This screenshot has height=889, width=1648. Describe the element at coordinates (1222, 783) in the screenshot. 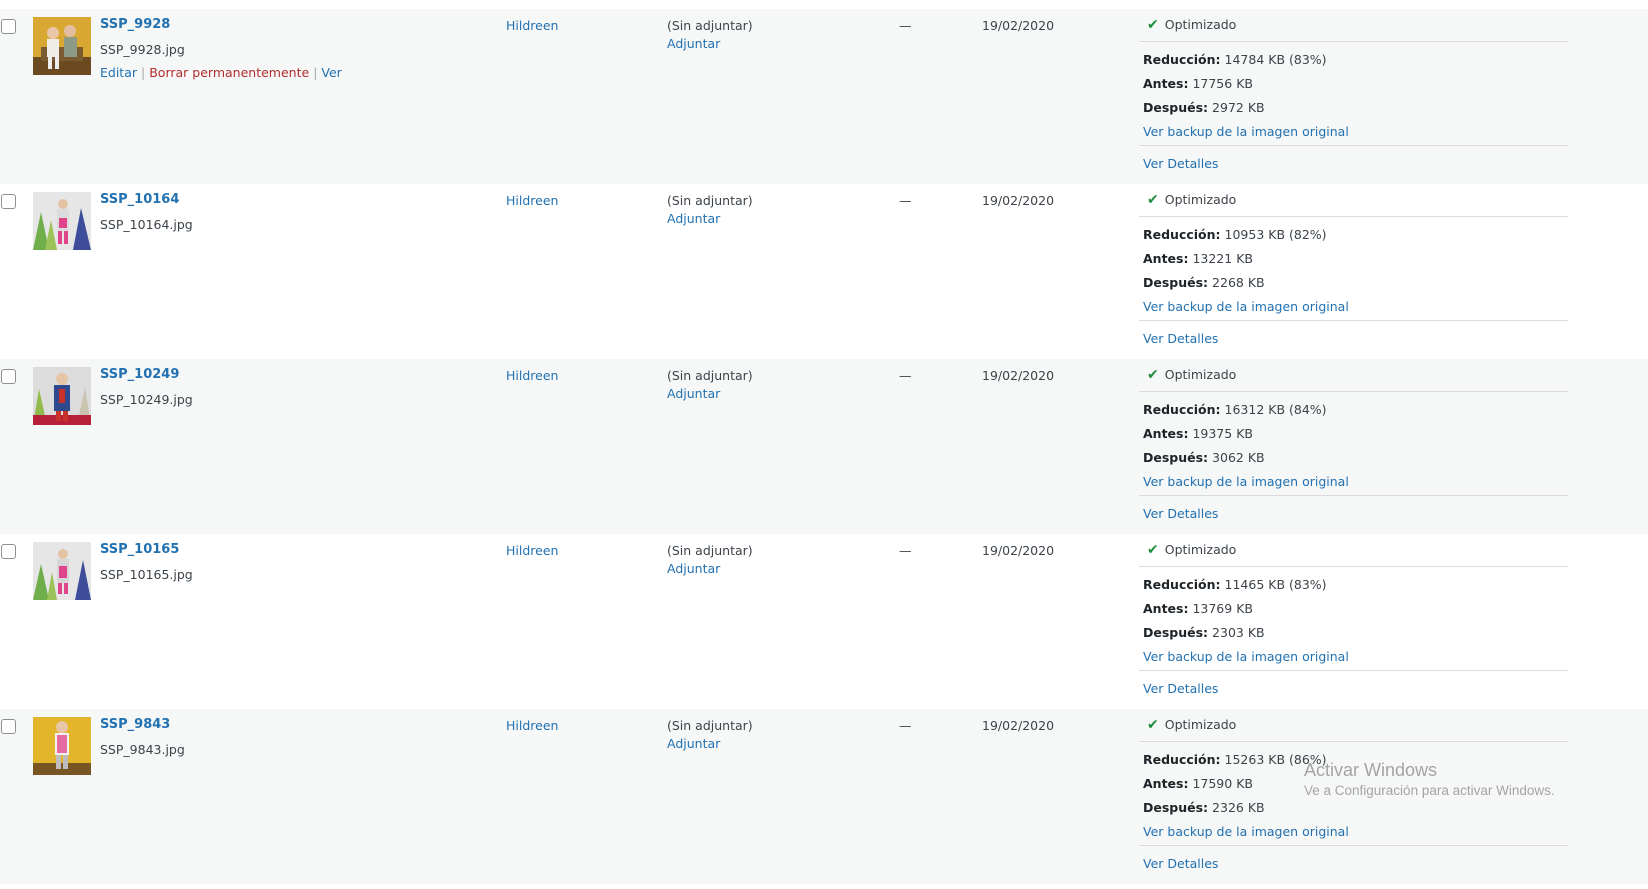

I see `before-value: 17590 KB` at that location.